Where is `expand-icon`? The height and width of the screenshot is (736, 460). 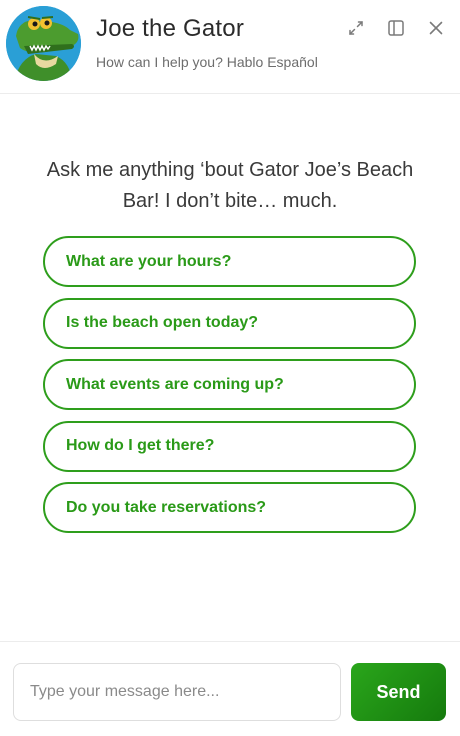 expand-icon is located at coordinates (356, 28).